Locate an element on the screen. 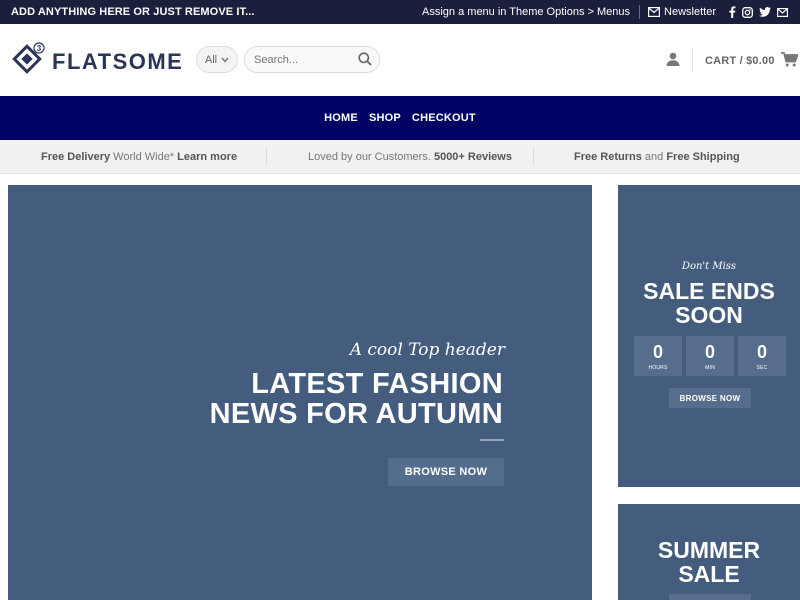 The width and height of the screenshot is (800, 600). countdown-minutes-value: 0 is located at coordinates (709, 352).